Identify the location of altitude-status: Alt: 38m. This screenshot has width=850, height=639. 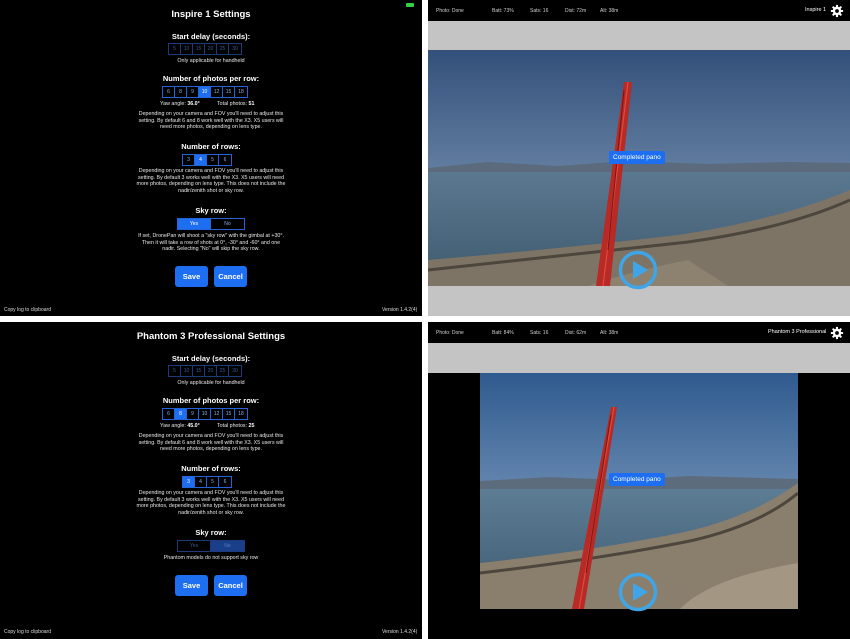
(609, 333).